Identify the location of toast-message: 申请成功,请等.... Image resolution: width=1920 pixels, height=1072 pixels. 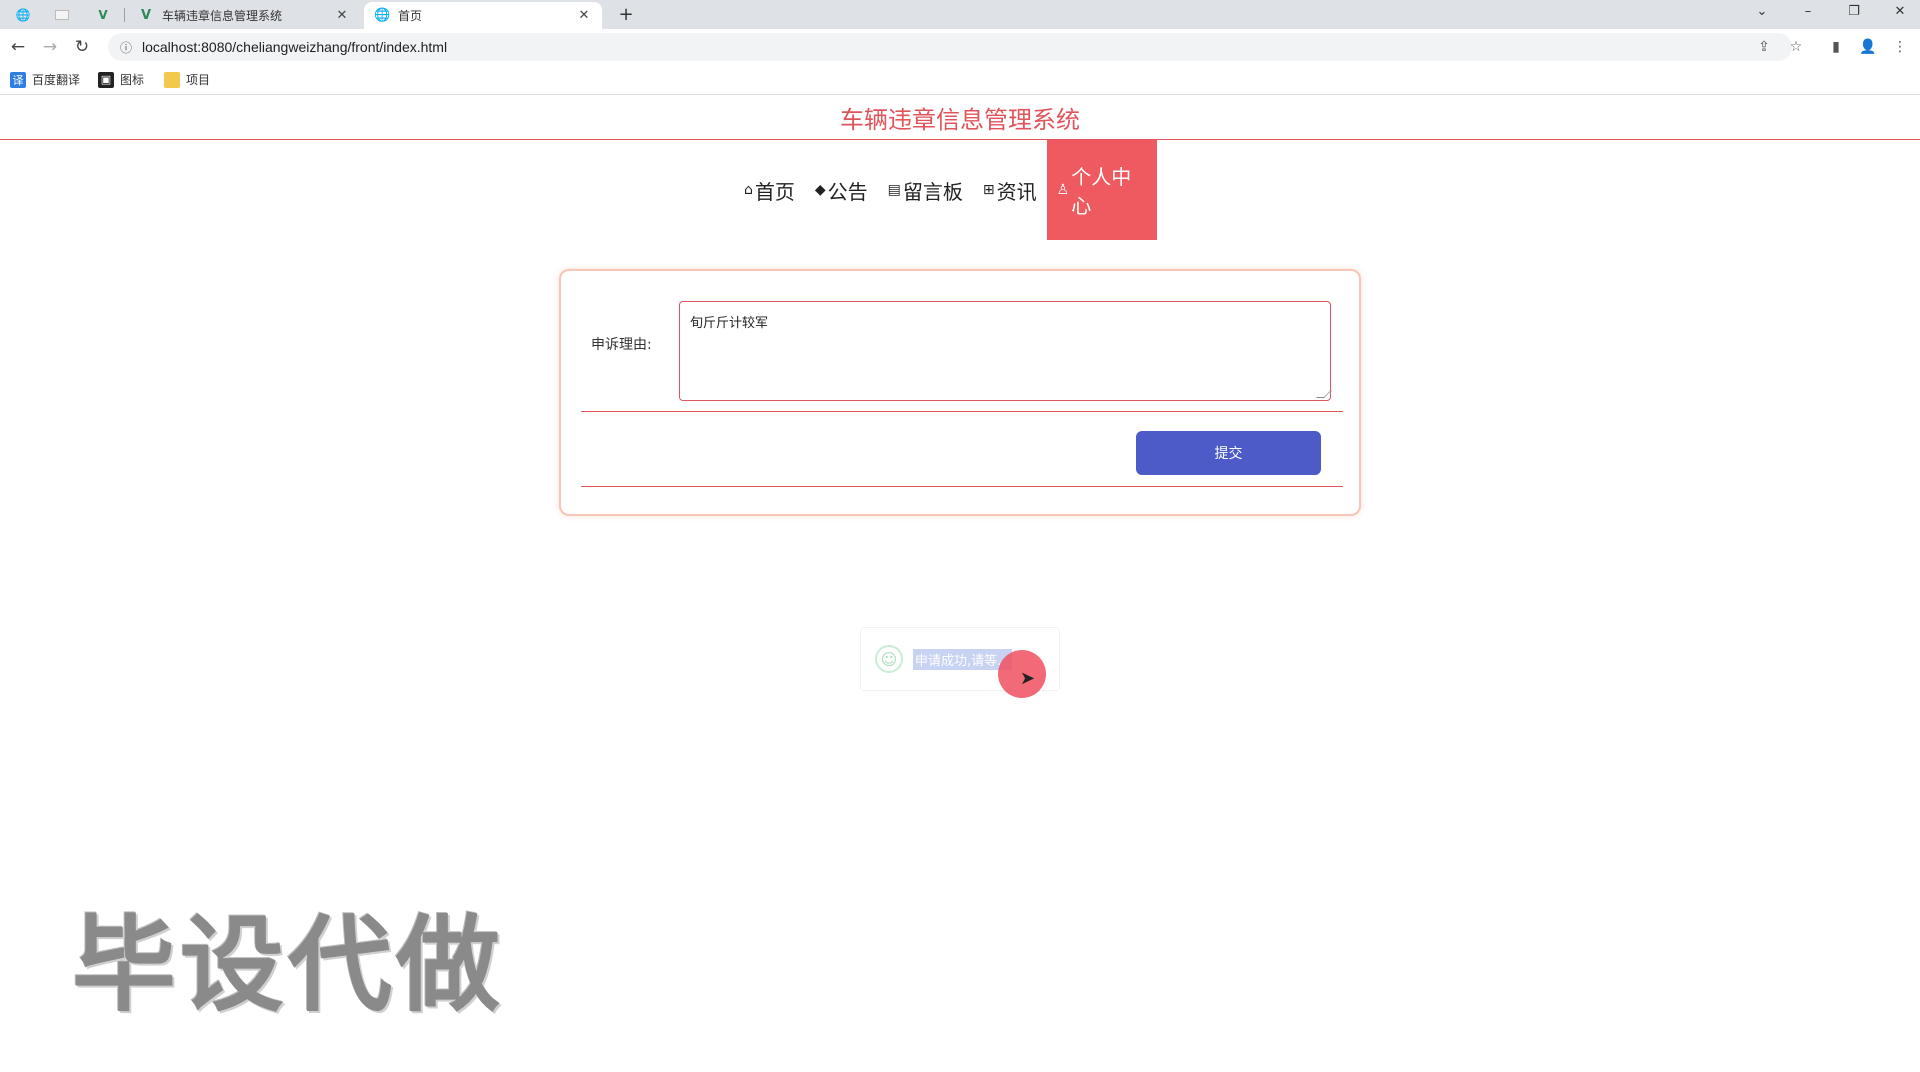
(962, 659).